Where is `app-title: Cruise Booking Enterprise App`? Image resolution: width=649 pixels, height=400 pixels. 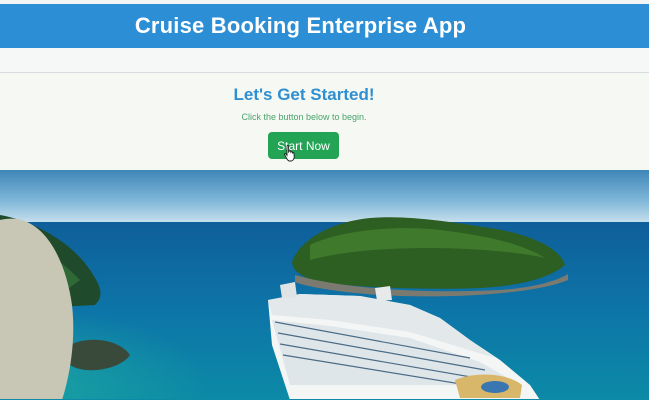 app-title: Cruise Booking Enterprise App is located at coordinates (300, 25).